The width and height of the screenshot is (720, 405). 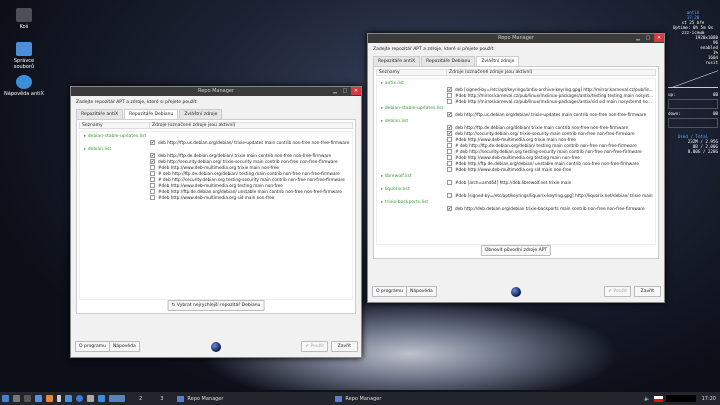 I want to click on workspace-3: 3, so click(x=161, y=399).